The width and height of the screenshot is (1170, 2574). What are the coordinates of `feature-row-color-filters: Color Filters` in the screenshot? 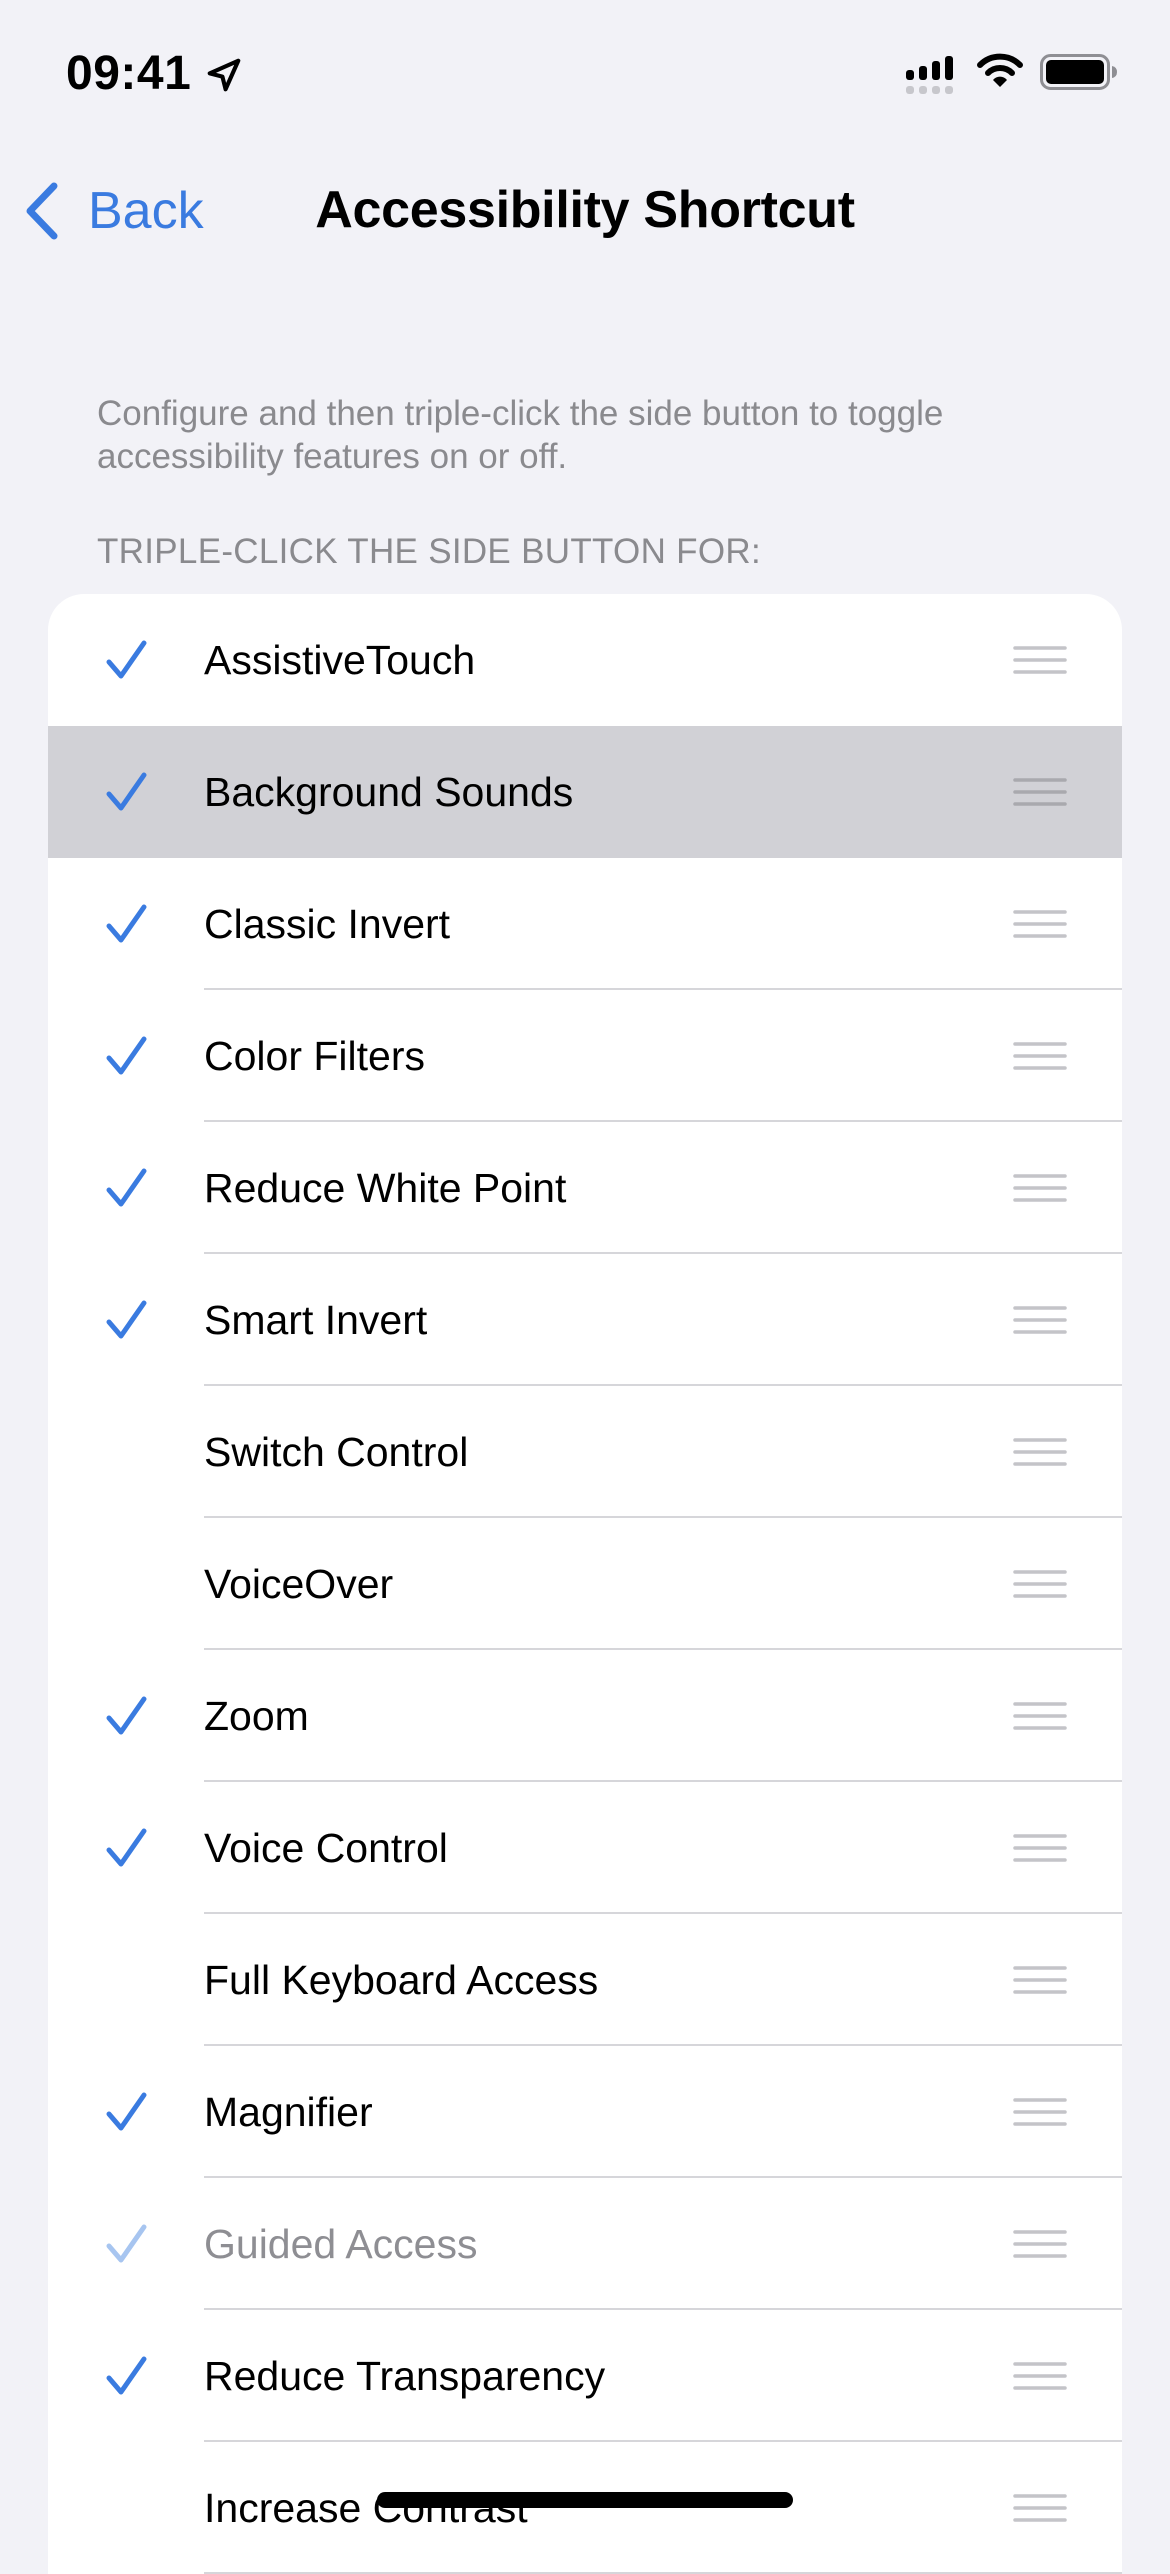 It's located at (585, 1056).